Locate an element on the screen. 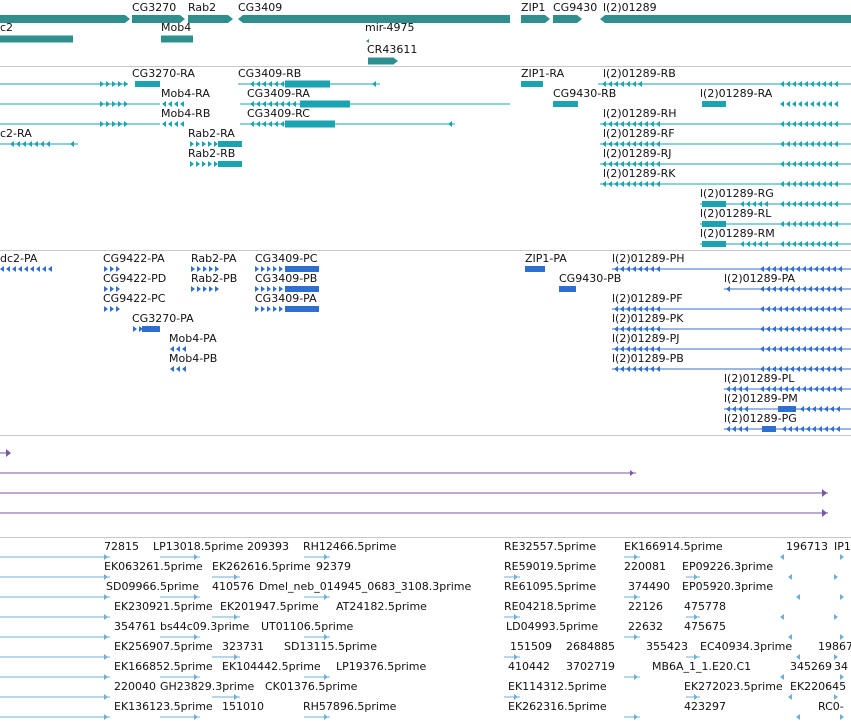  est-label: 374490 is located at coordinates (649, 587).